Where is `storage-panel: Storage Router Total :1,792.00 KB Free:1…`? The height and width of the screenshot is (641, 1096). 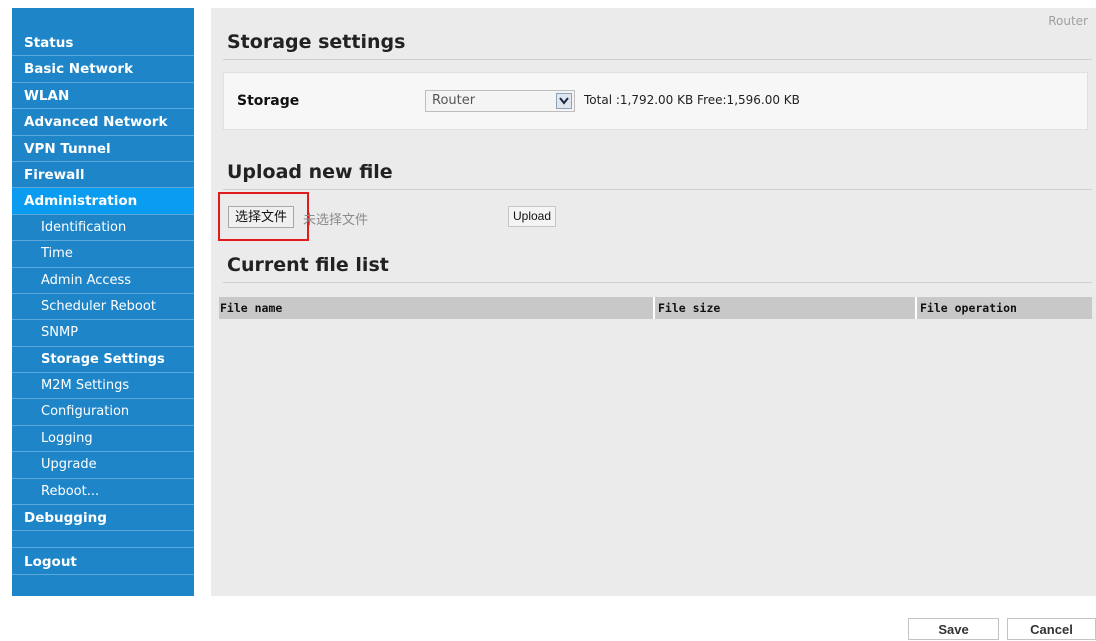
storage-panel: Storage Router Total :1,792.00 KB Free:1… is located at coordinates (655, 101).